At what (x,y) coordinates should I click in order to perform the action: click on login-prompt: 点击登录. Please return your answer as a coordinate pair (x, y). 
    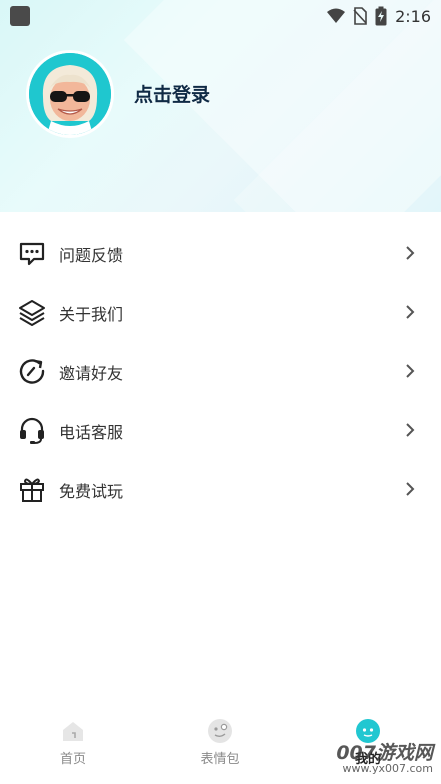
    Looking at the image, I should click on (172, 93).